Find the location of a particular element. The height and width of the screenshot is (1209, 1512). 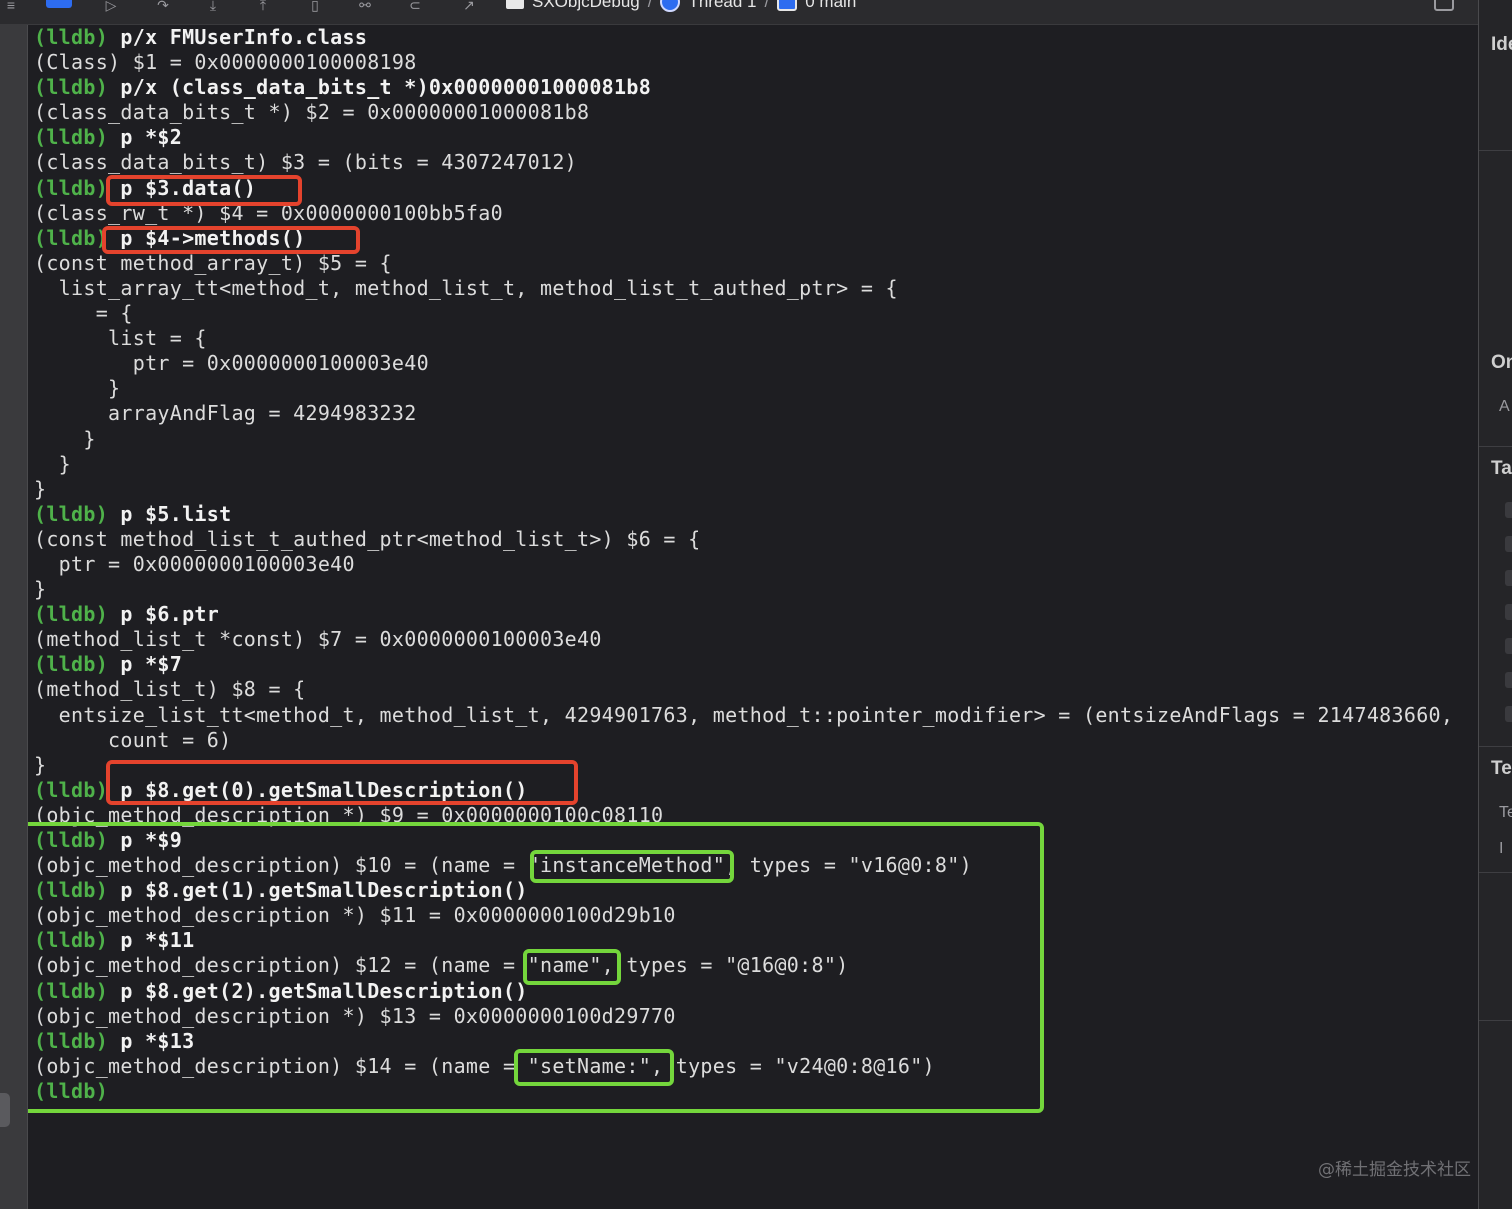

console-line: count = 6) is located at coordinates (743, 740).